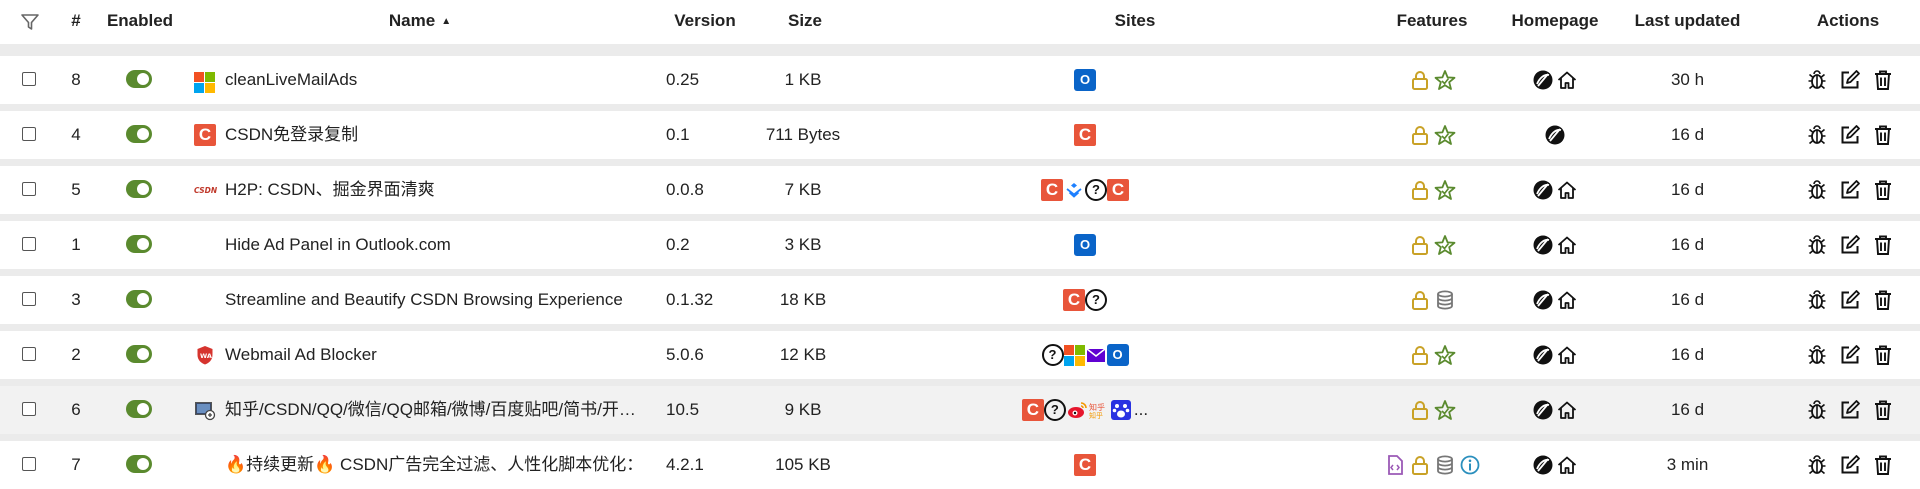  Describe the element at coordinates (76, 299) in the screenshot. I see `row-number: 3` at that location.